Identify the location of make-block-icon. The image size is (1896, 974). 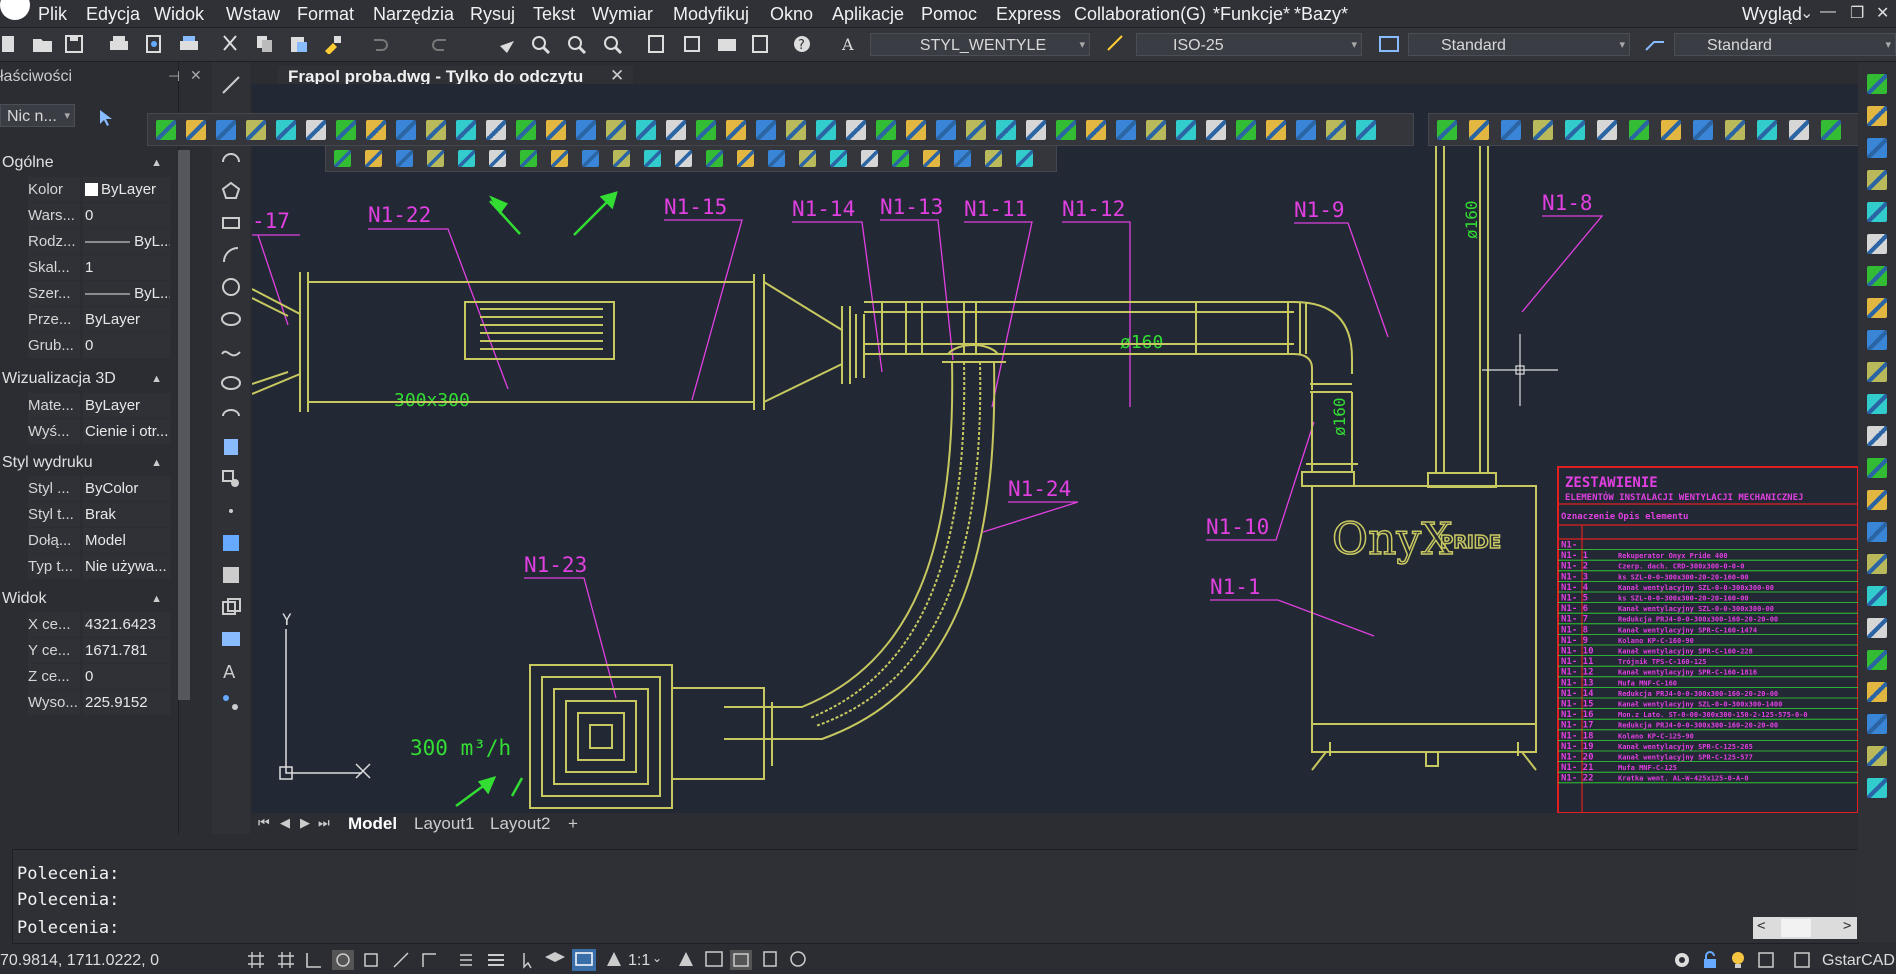
(231, 479).